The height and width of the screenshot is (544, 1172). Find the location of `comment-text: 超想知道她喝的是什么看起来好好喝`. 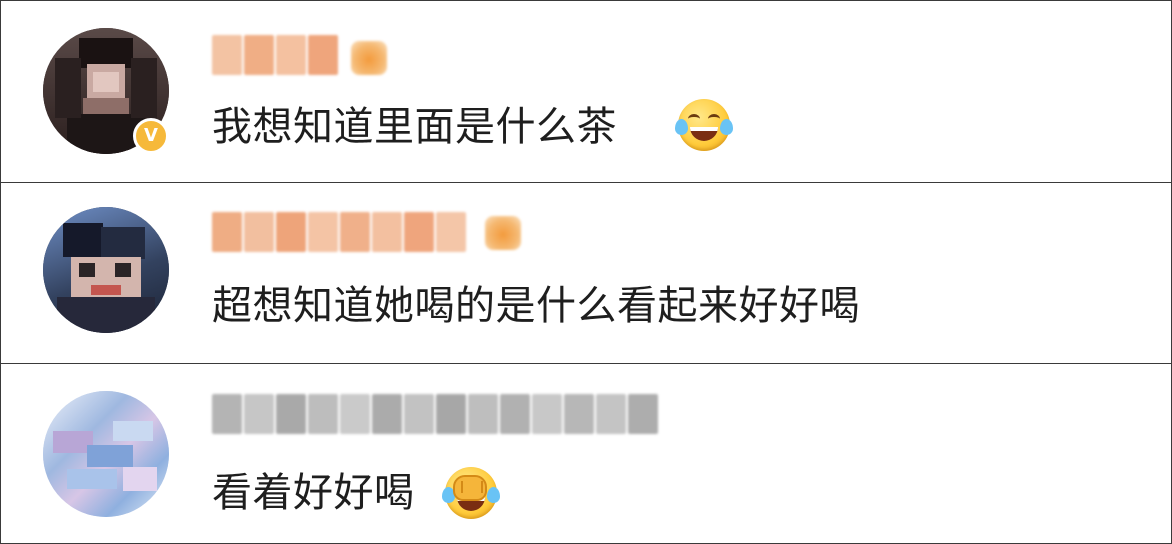

comment-text: 超想知道她喝的是什么看起来好好喝 is located at coordinates (536, 306).